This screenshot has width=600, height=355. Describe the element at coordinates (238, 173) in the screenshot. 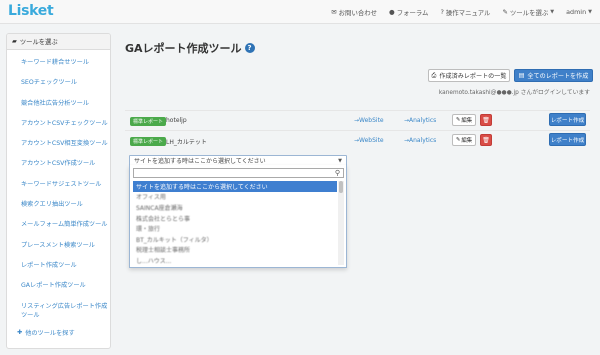

I see `dropdown-search-input: ⚲` at that location.